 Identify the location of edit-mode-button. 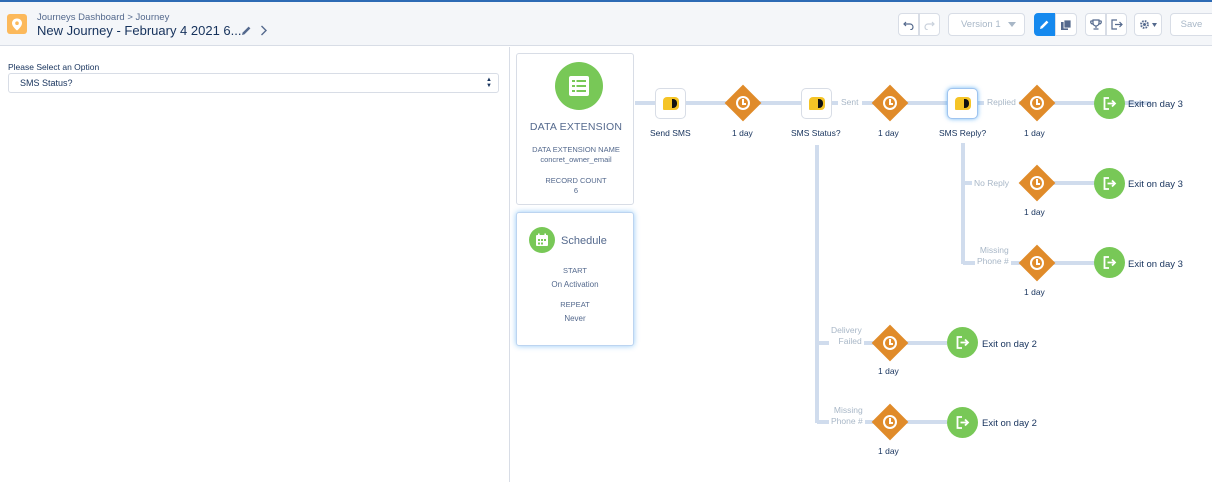
(1044, 24).